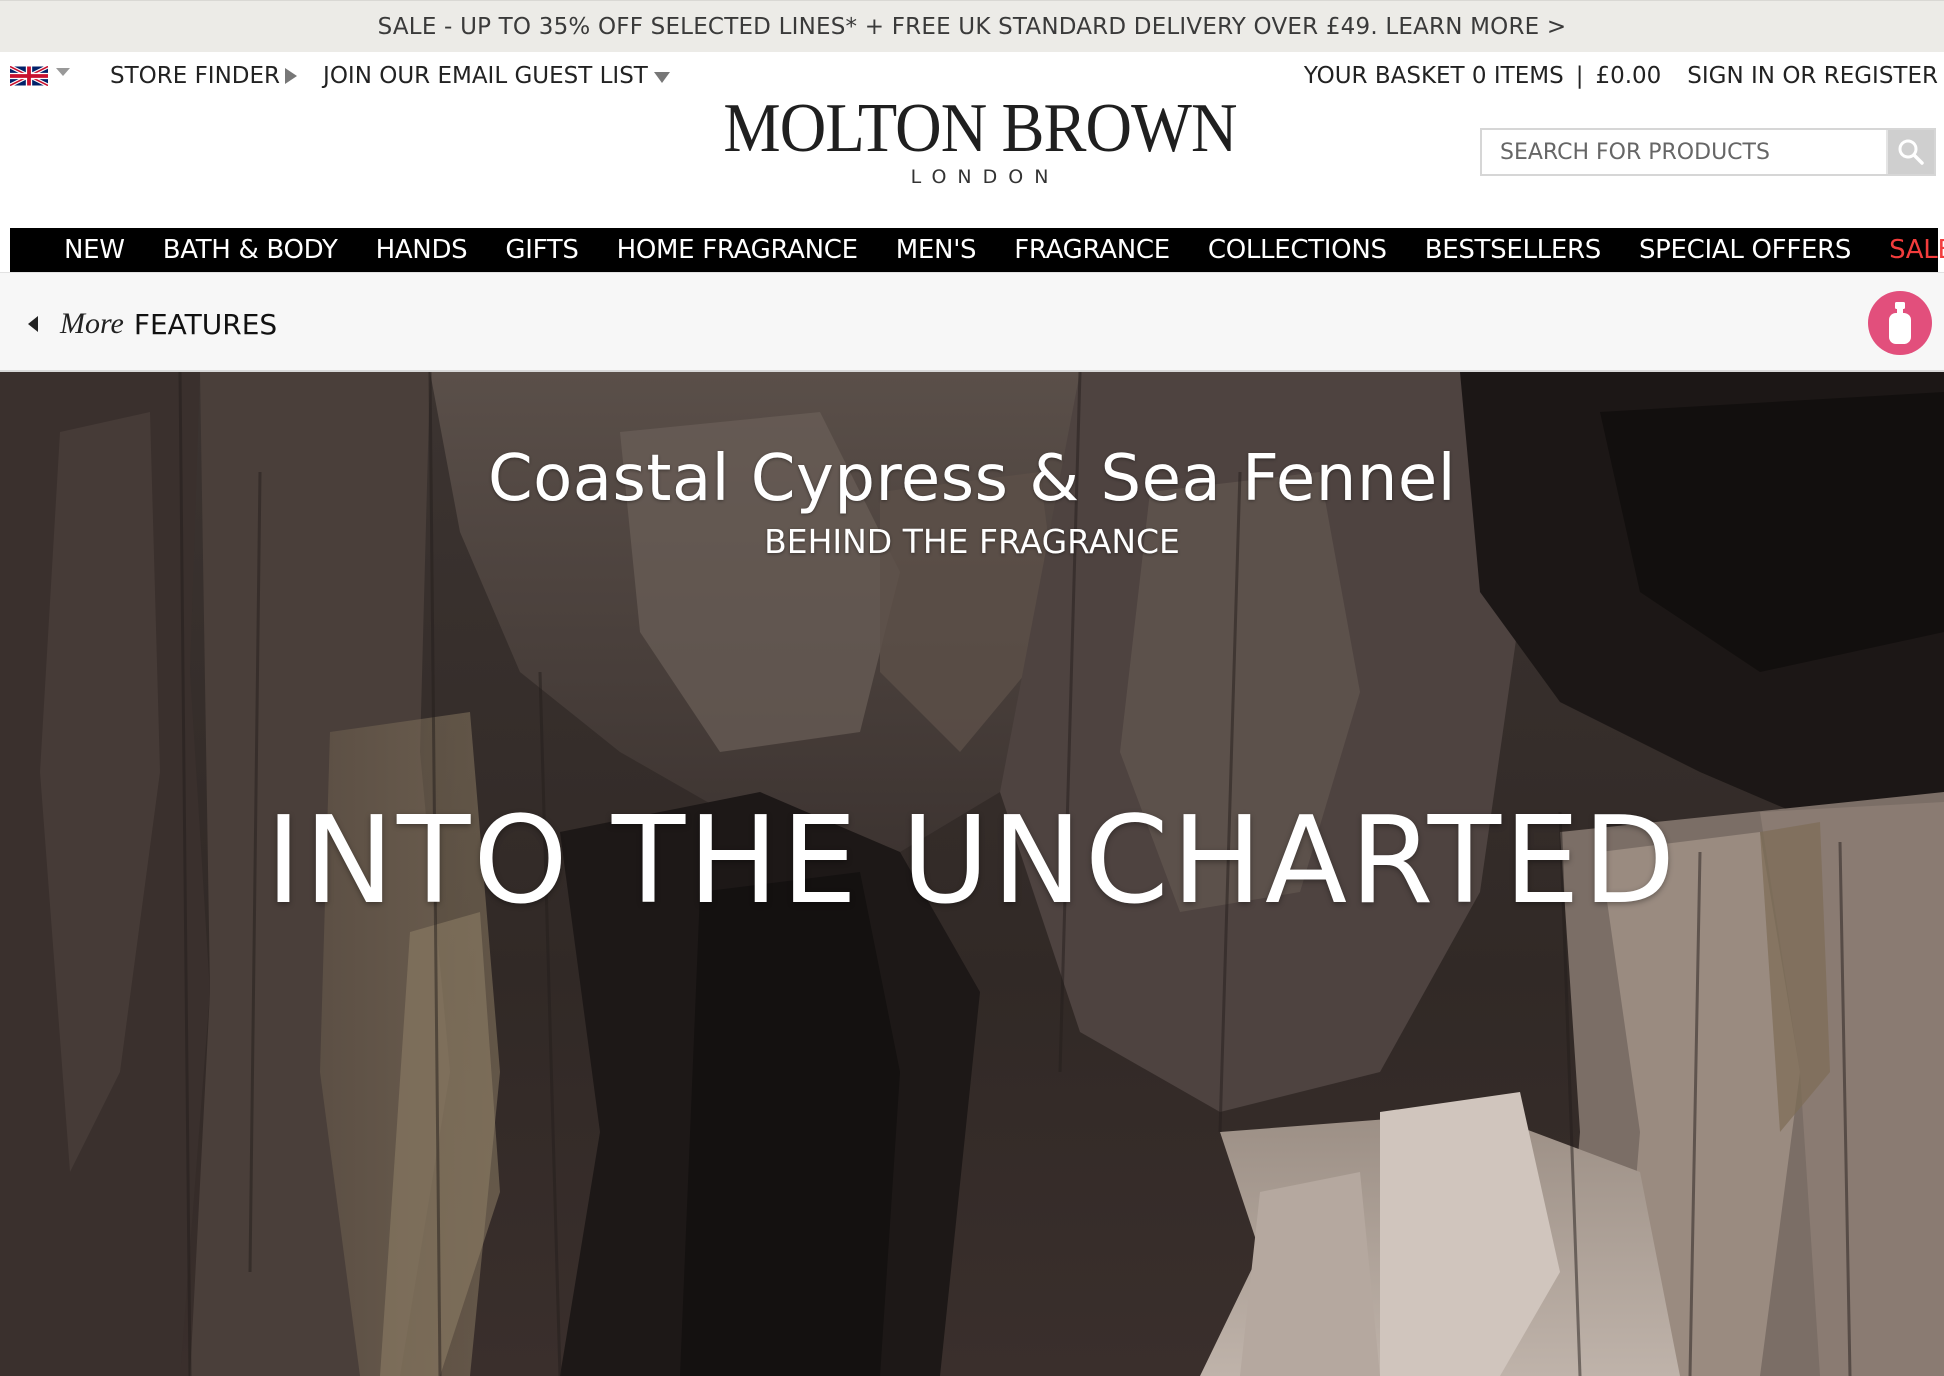  Describe the element at coordinates (485, 76) in the screenshot. I see `email-guest-list-label: JOIN OUR EMAIL GUEST LIST` at that location.